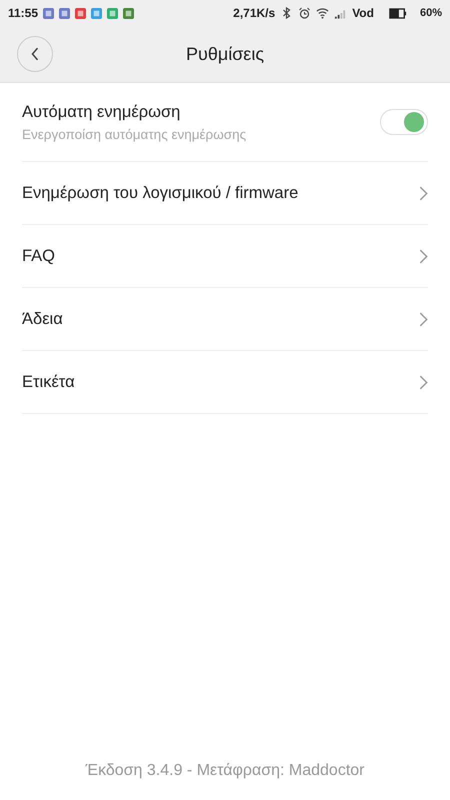 This screenshot has height=800, width=450. What do you see at coordinates (23, 13) in the screenshot?
I see `status-time: 11:55` at bounding box center [23, 13].